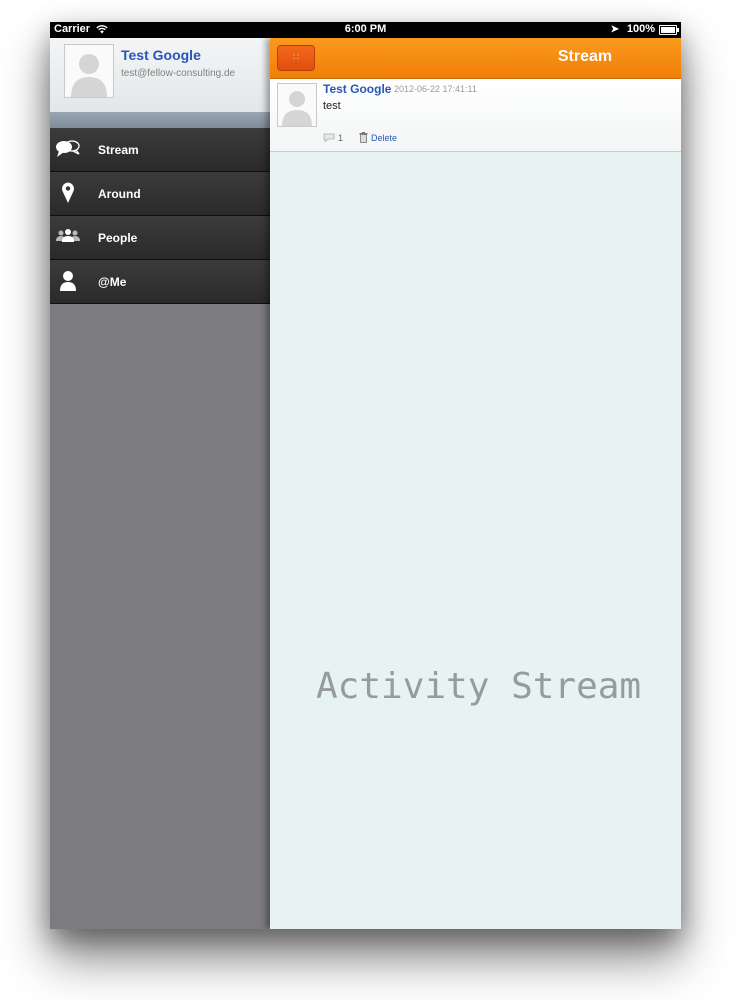 The height and width of the screenshot is (1000, 750). Describe the element at coordinates (68, 193) in the screenshot. I see `map-pin-icon` at that location.